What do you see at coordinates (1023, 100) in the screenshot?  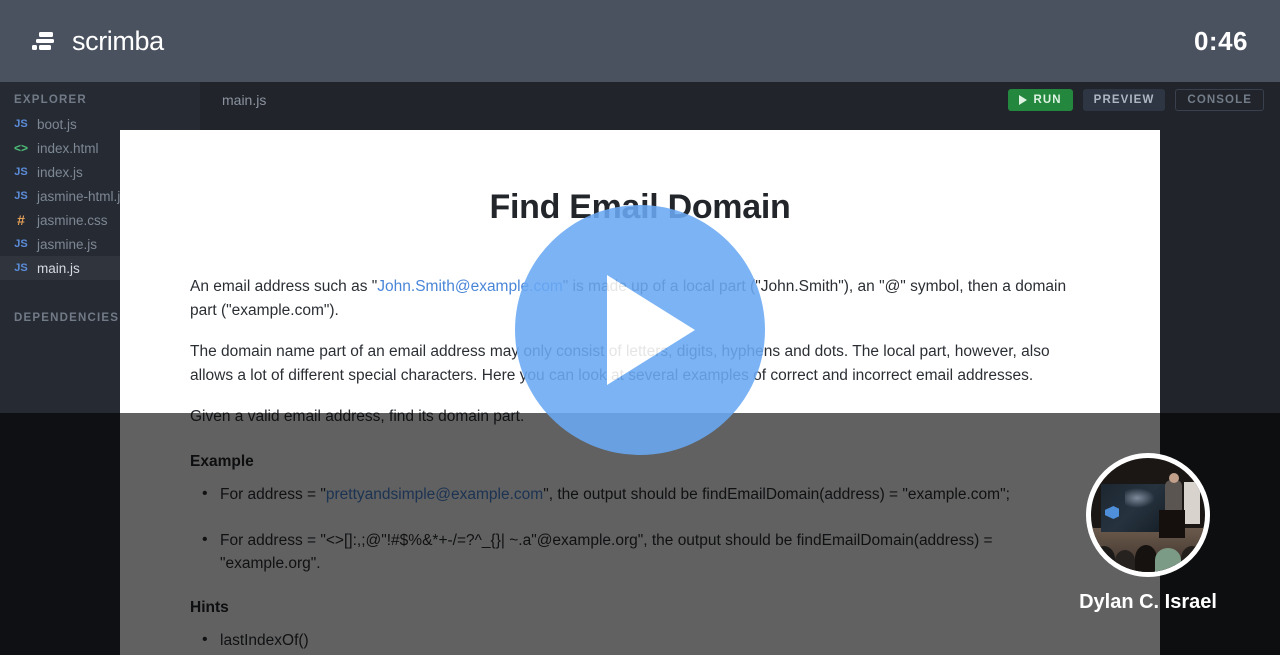 I see `play-triangle-icon` at bounding box center [1023, 100].